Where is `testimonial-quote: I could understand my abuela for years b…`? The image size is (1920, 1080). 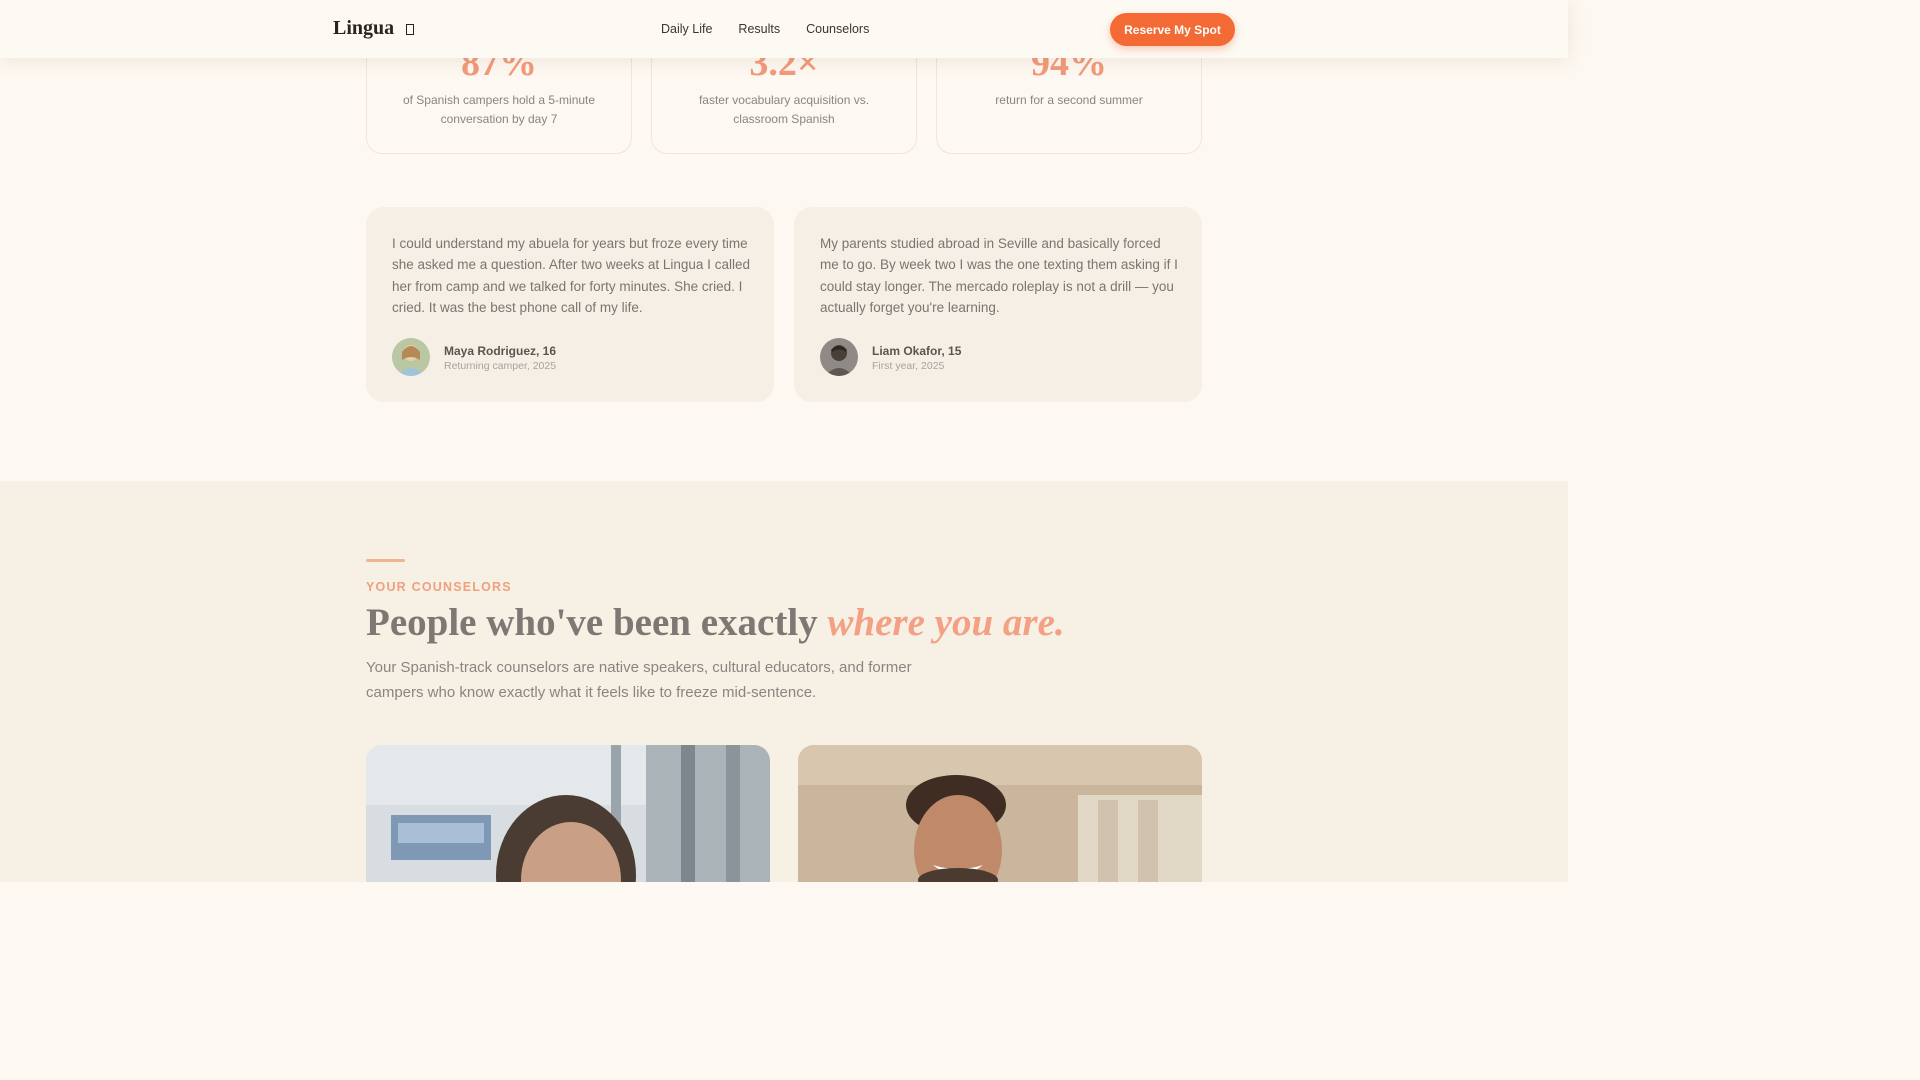 testimonial-quote: I could understand my abuela for years b… is located at coordinates (571, 275).